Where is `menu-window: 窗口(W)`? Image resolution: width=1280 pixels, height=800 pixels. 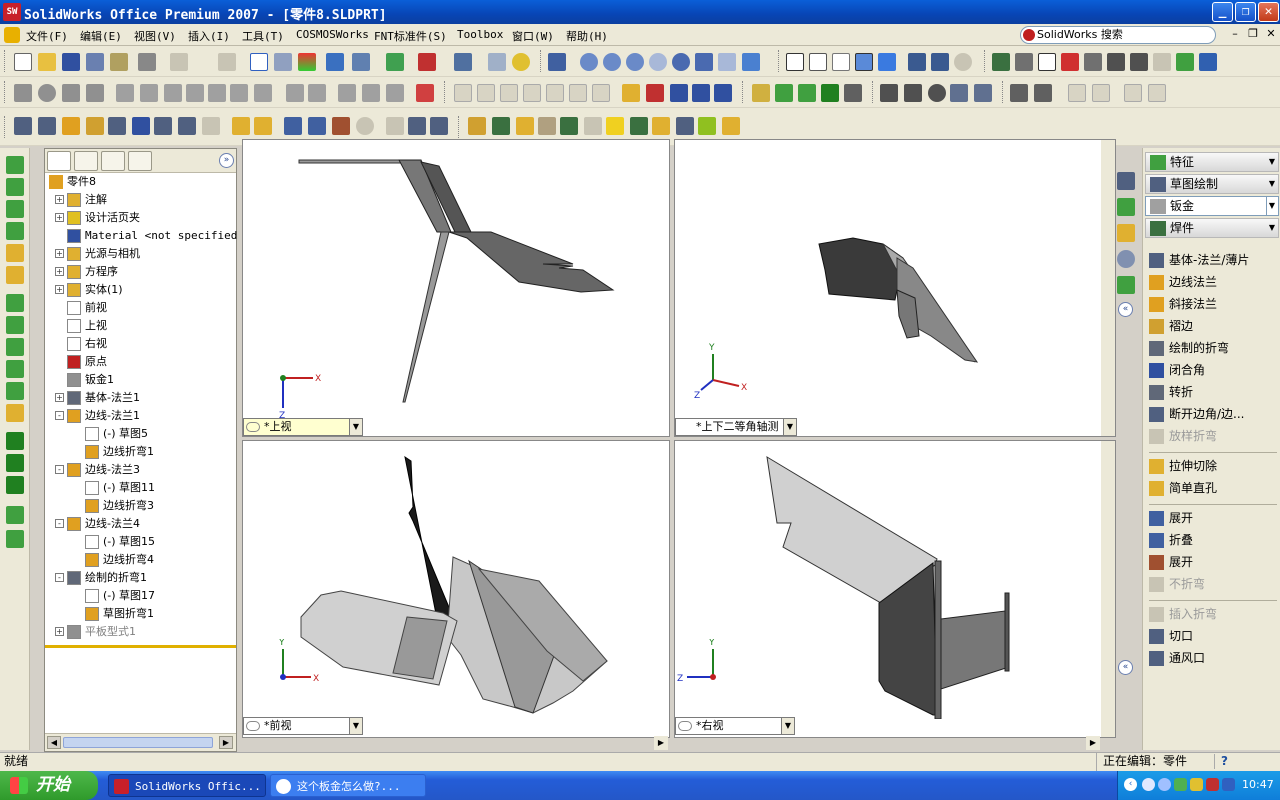 menu-window: 窗口(W) is located at coordinates (533, 36).